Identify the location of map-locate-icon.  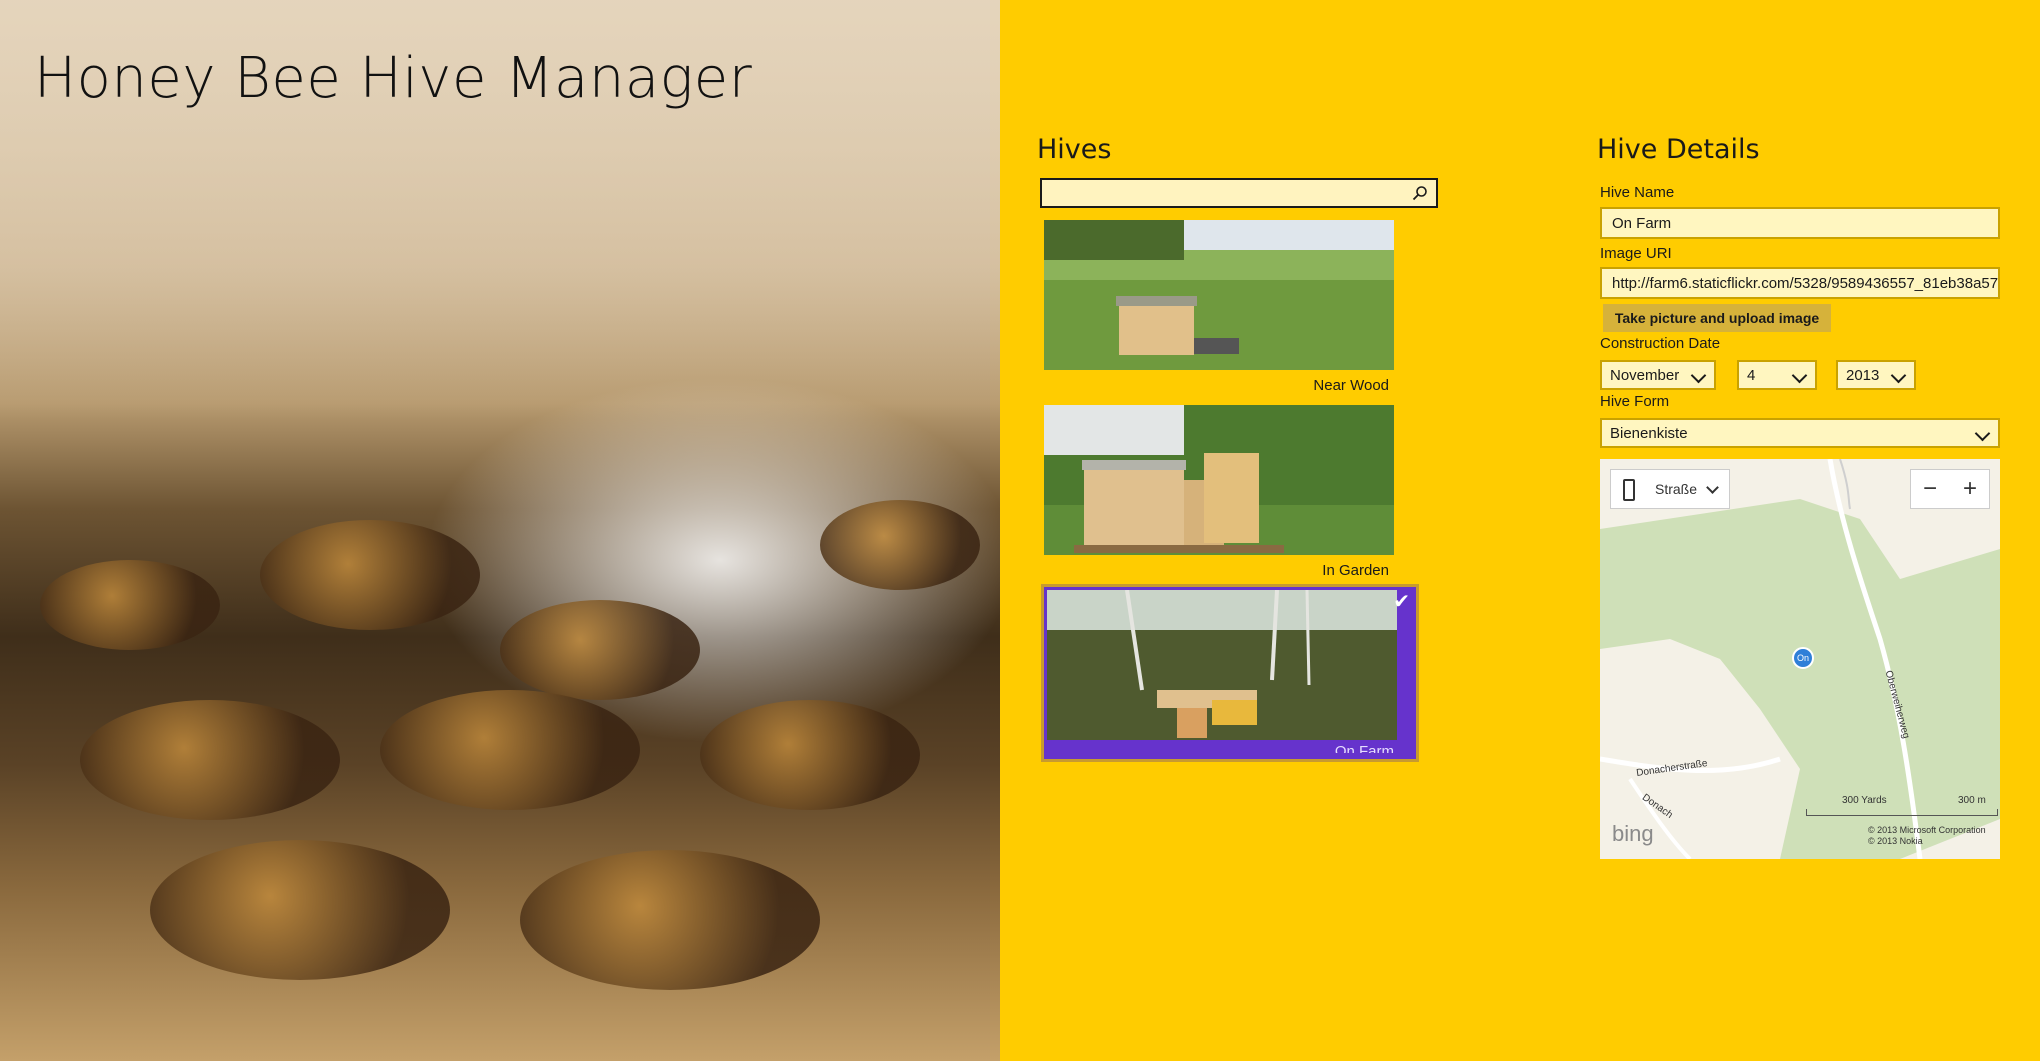
(1629, 490).